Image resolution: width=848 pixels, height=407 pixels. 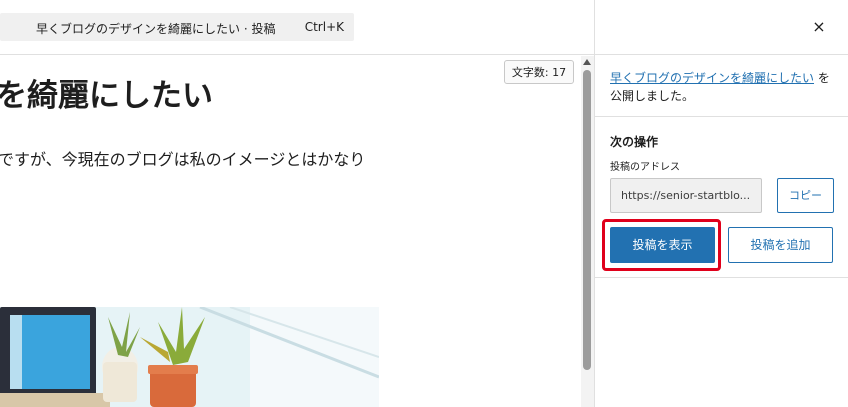 I want to click on panel-divider, so click(x=721, y=116).